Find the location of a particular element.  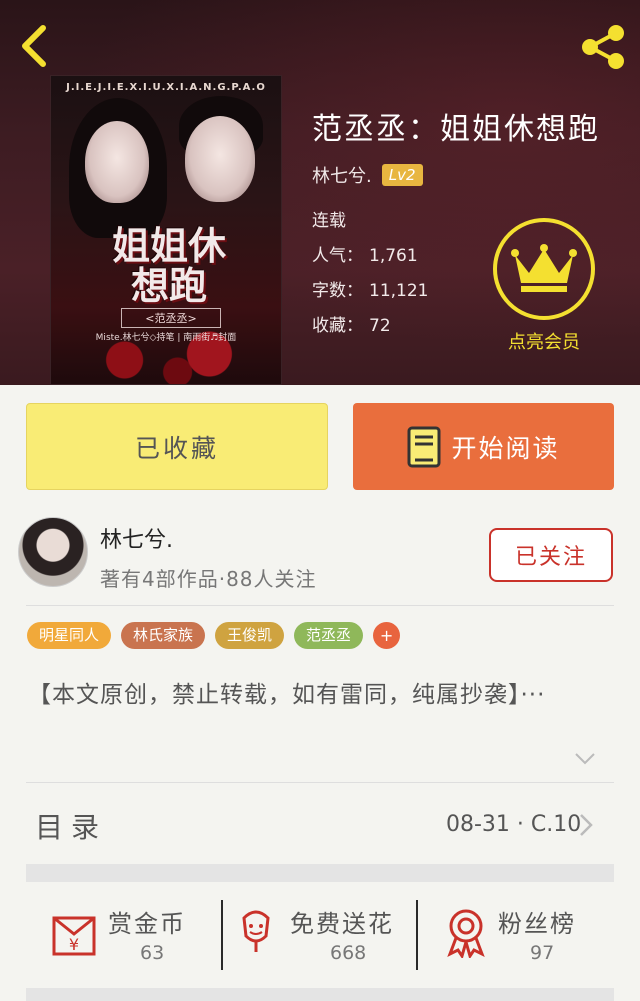

add-tag-button: + is located at coordinates (387, 635).